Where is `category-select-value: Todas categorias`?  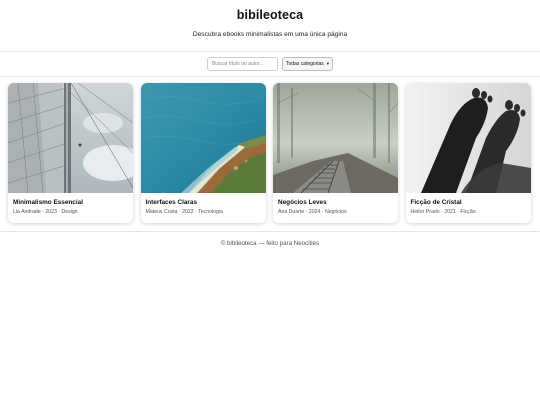
category-select-value: Todas categorias is located at coordinates (304, 64).